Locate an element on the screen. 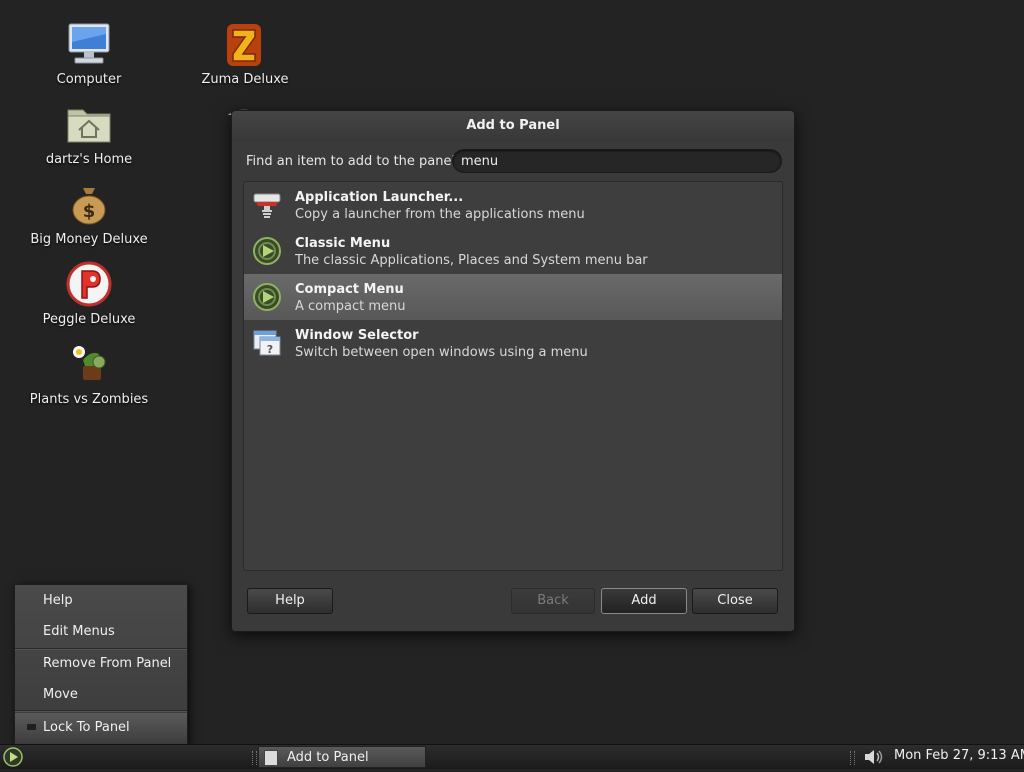  desktop-icon-label: Peggle Deluxe is located at coordinates (89, 319).